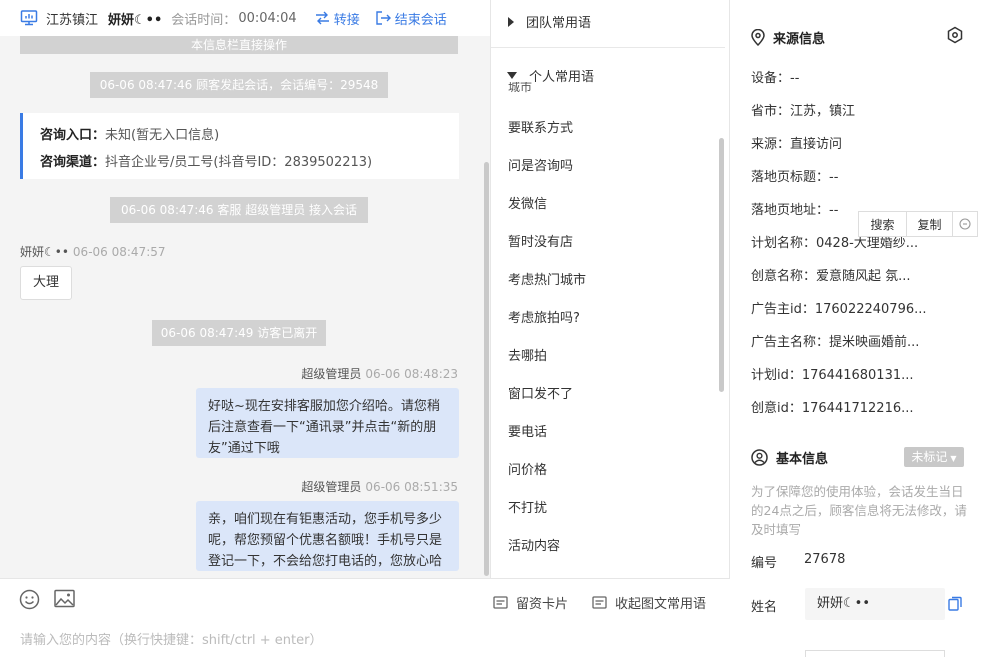 The width and height of the screenshot is (982, 657). I want to click on location-pin-icon, so click(758, 37).